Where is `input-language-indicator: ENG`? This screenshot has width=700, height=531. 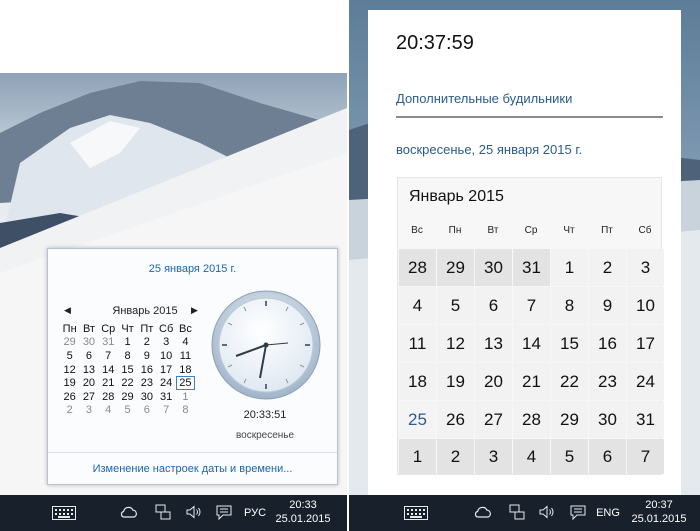
input-language-indicator: ENG is located at coordinates (608, 513).